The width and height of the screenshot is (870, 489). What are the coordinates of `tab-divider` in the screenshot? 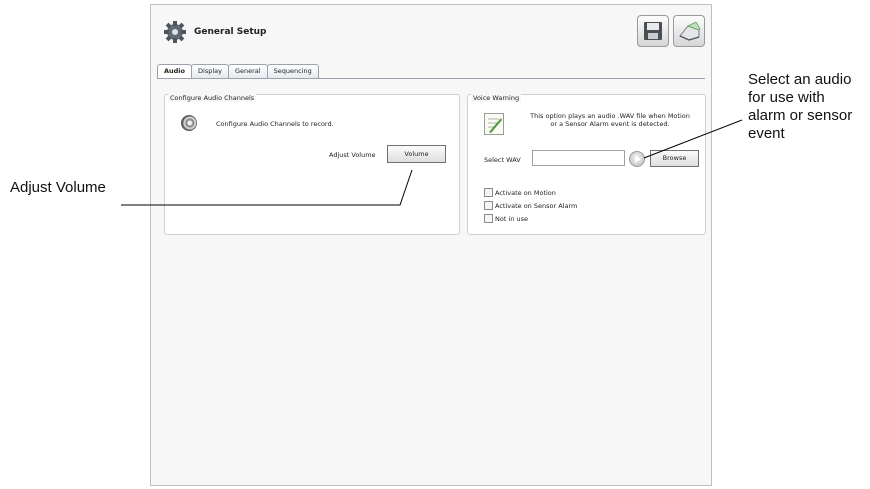 It's located at (431, 78).